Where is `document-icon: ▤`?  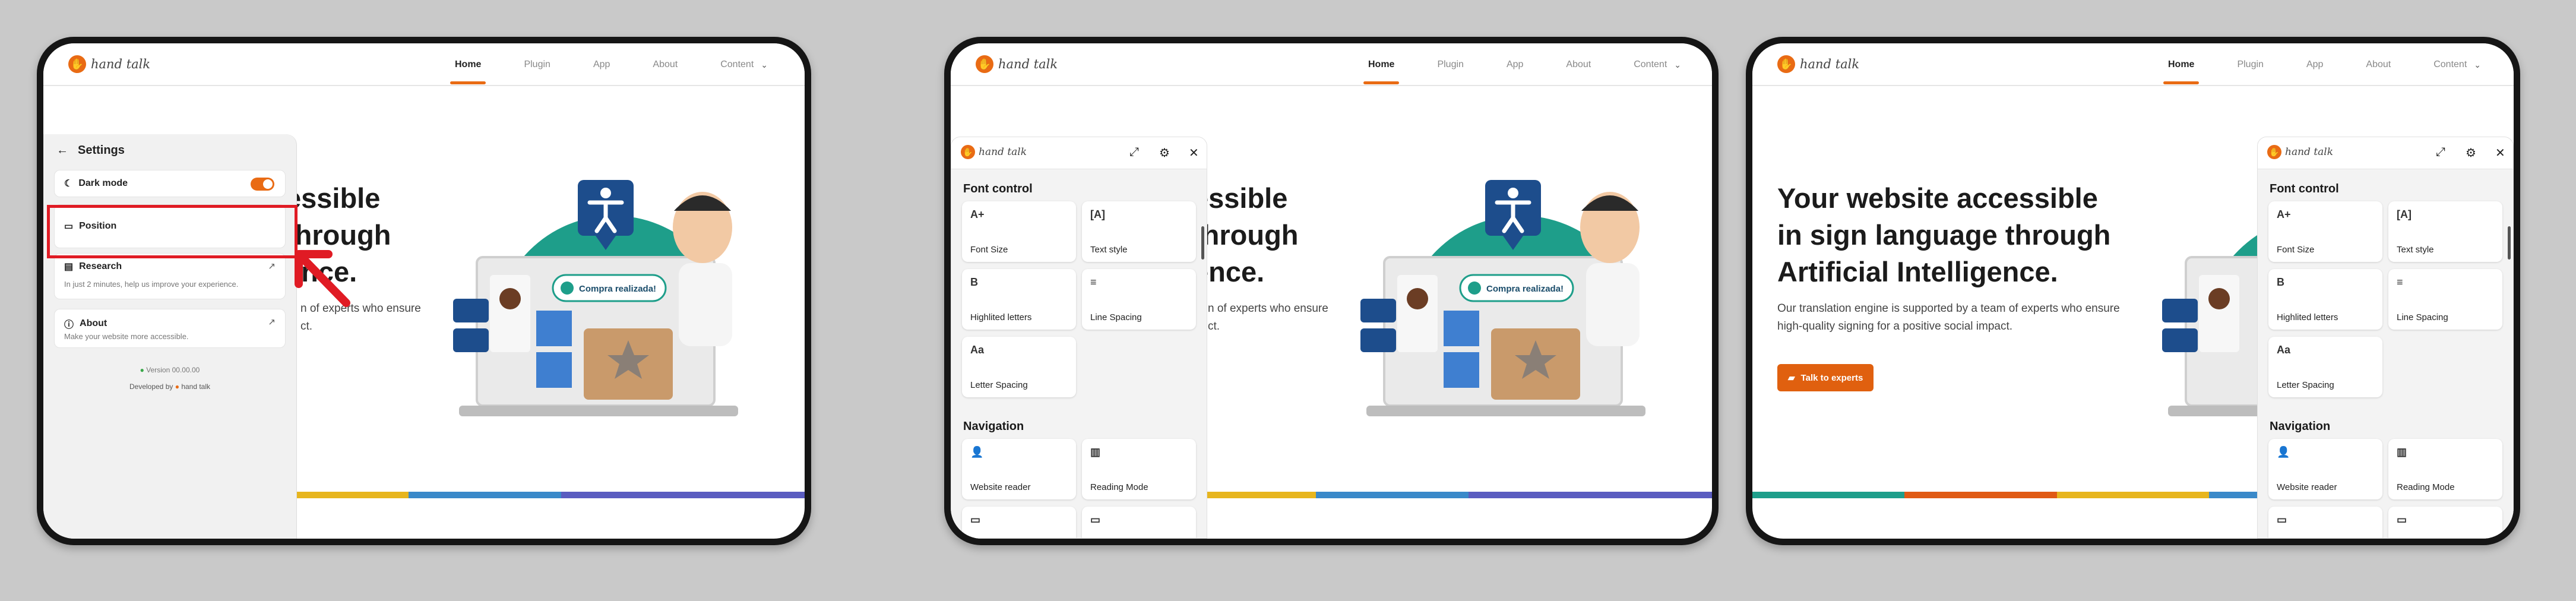
document-icon: ▤ is located at coordinates (69, 267).